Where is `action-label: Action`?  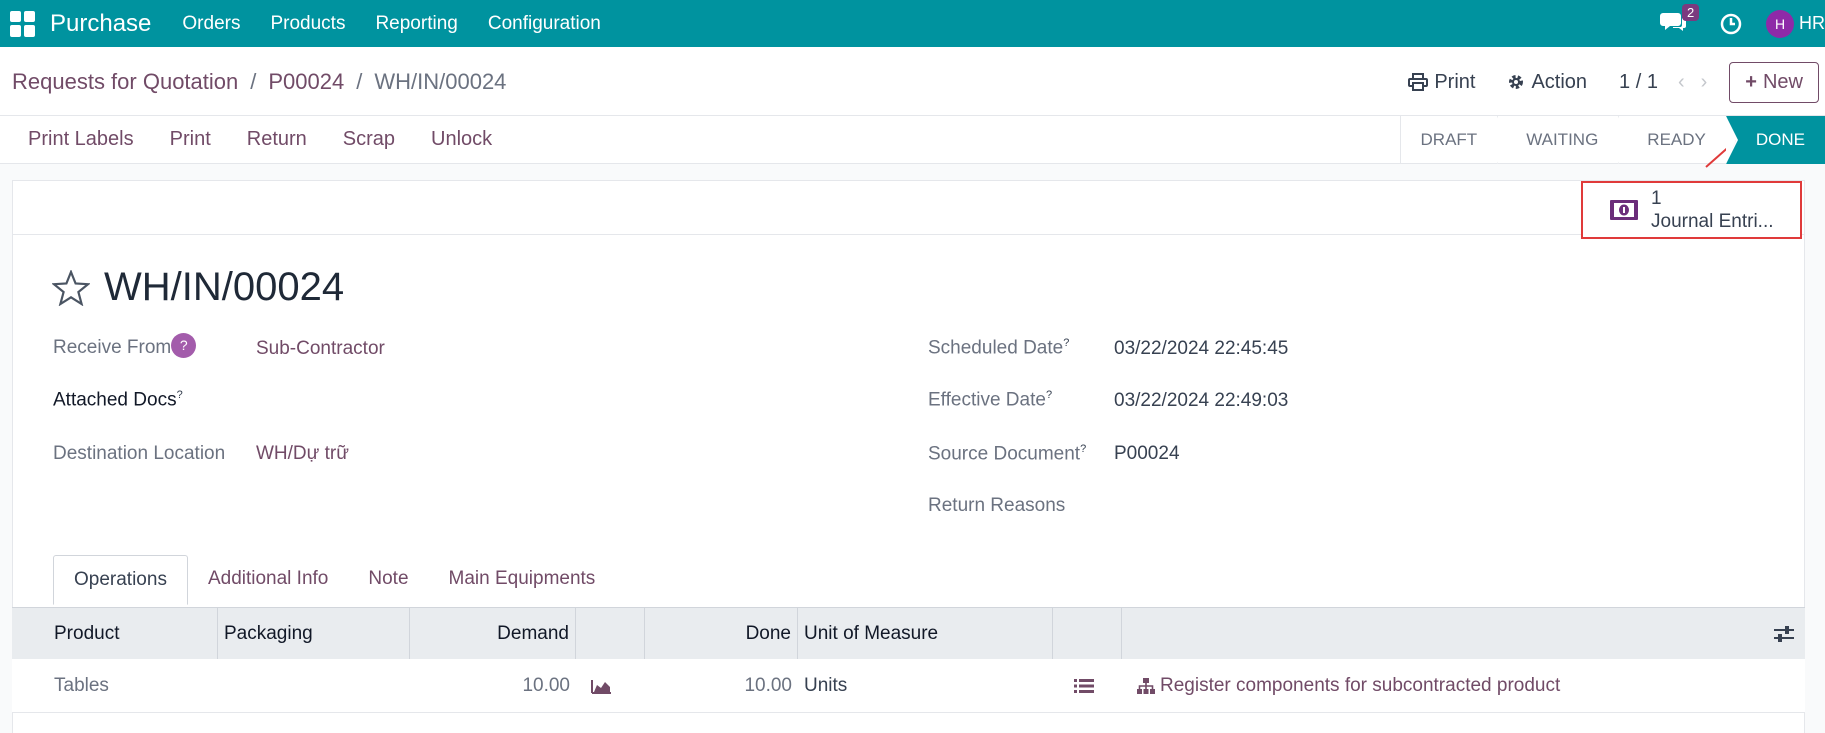 action-label: Action is located at coordinates (1559, 81).